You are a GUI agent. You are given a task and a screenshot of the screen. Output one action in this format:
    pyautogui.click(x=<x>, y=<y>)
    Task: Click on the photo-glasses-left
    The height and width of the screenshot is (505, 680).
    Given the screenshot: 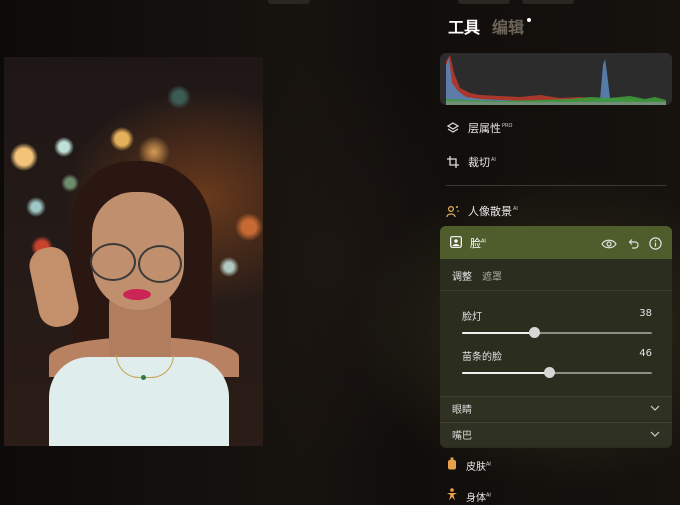 What is the action you would take?
    pyautogui.click(x=113, y=262)
    